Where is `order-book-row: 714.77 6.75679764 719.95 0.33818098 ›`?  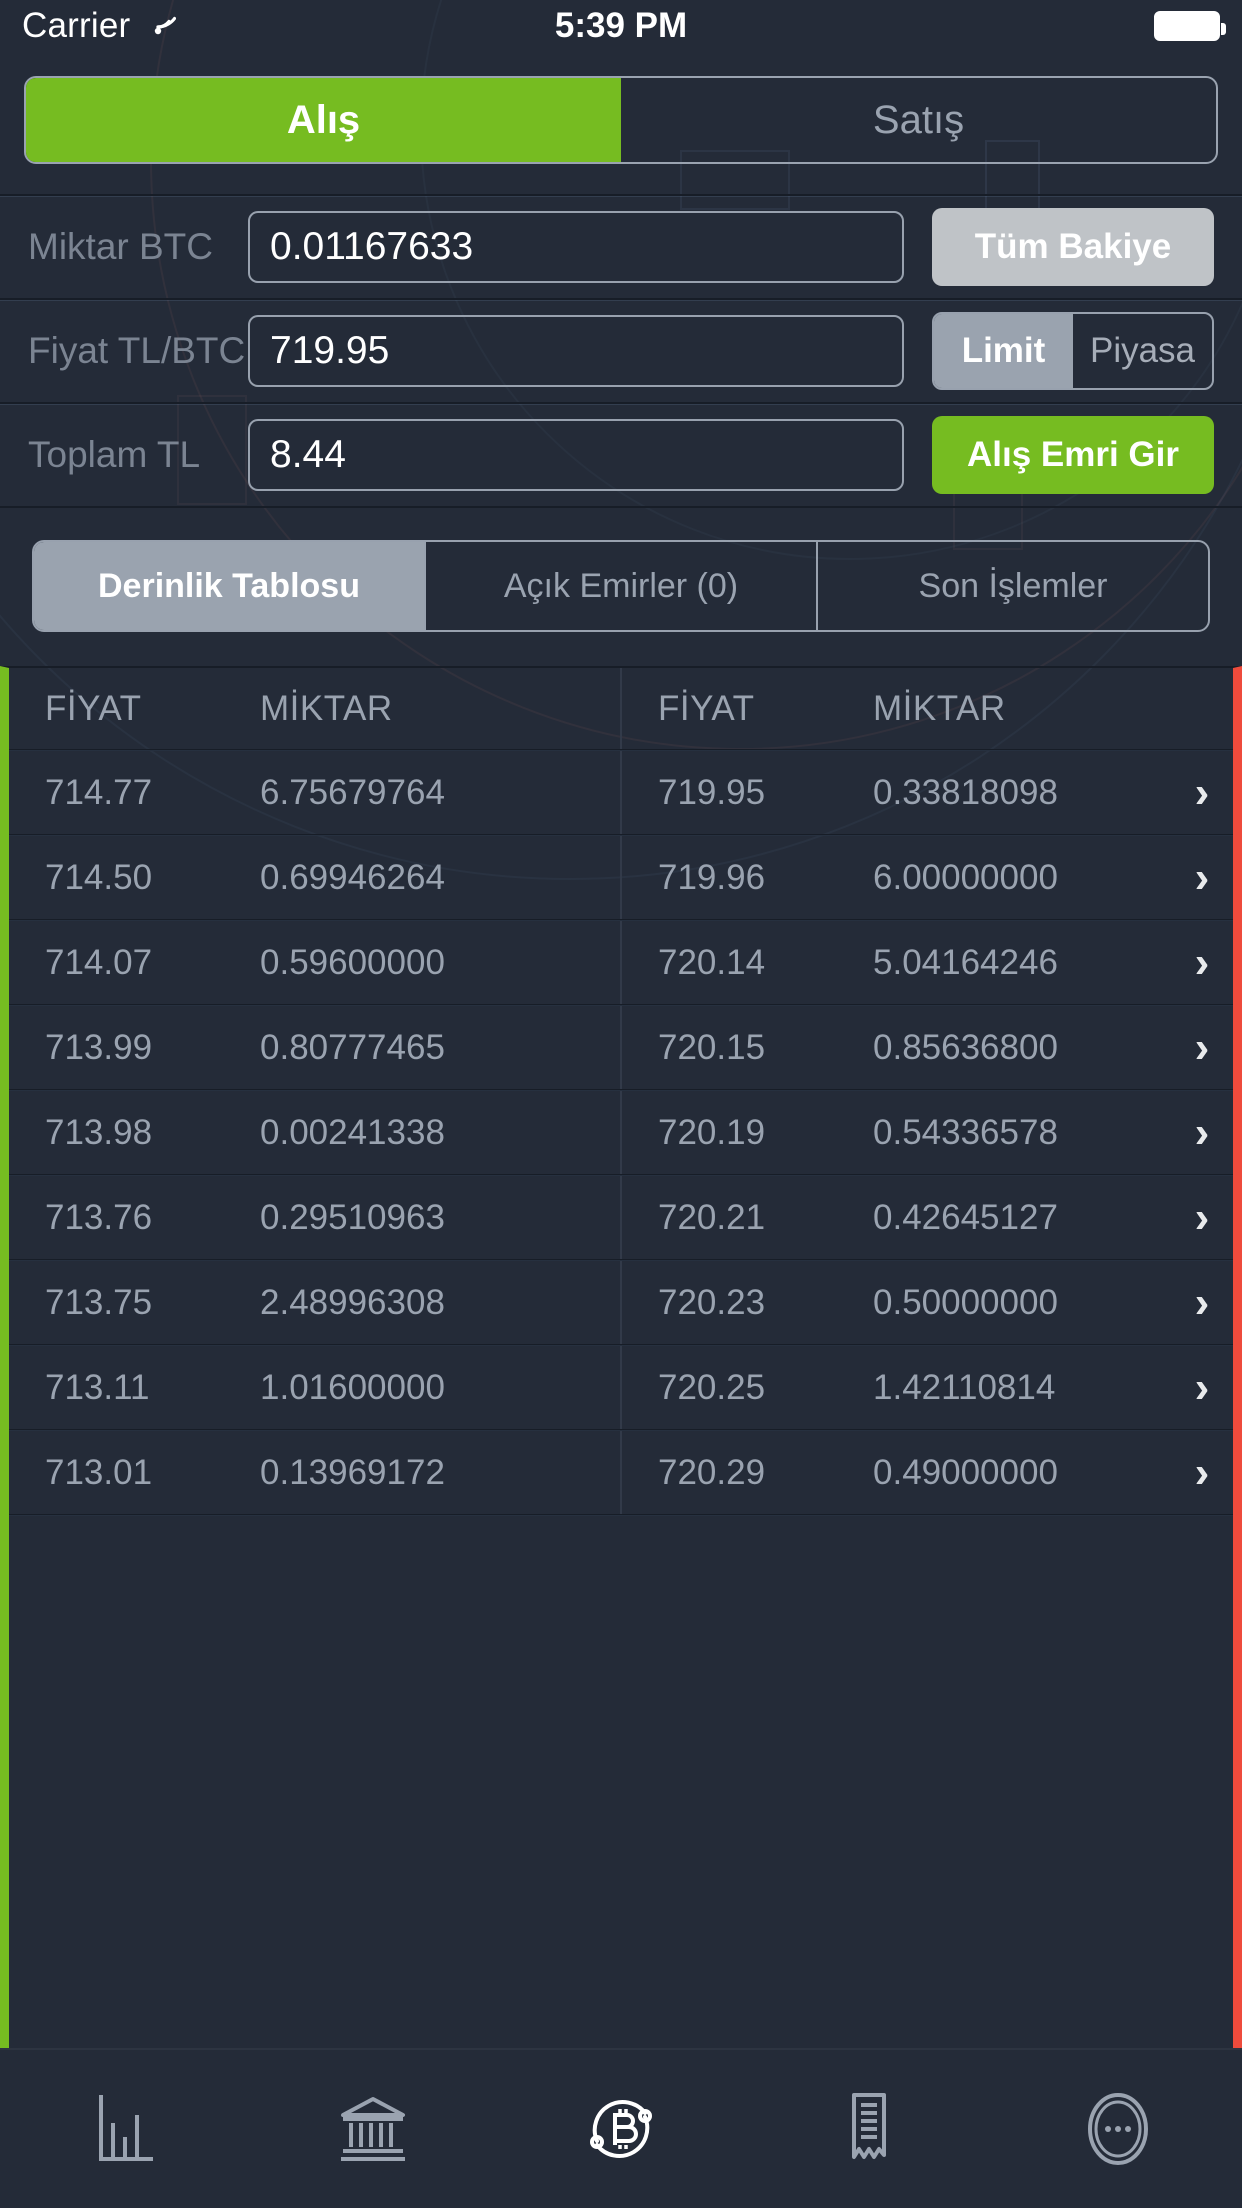
order-book-row: 714.77 6.75679764 719.95 0.33818098 › is located at coordinates (621, 793).